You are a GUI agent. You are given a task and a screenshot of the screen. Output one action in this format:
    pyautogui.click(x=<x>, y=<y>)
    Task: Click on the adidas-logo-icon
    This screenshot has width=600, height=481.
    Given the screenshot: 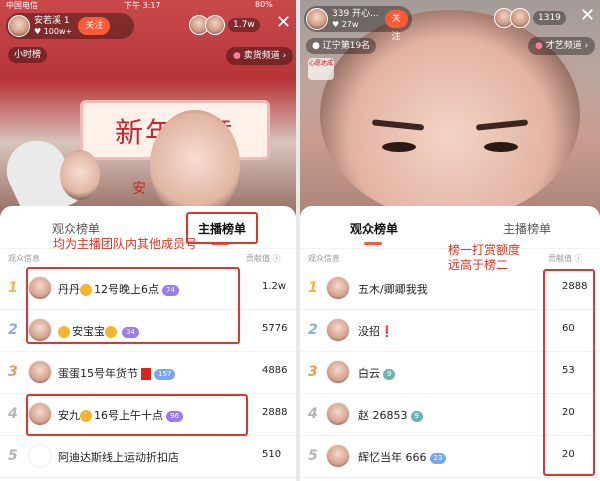 What is the action you would take?
    pyautogui.click(x=40, y=456)
    